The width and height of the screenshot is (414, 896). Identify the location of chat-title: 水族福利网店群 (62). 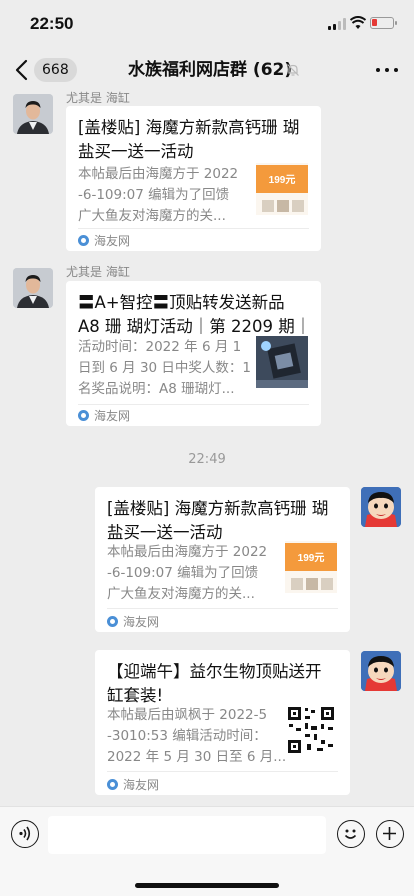
(210, 70).